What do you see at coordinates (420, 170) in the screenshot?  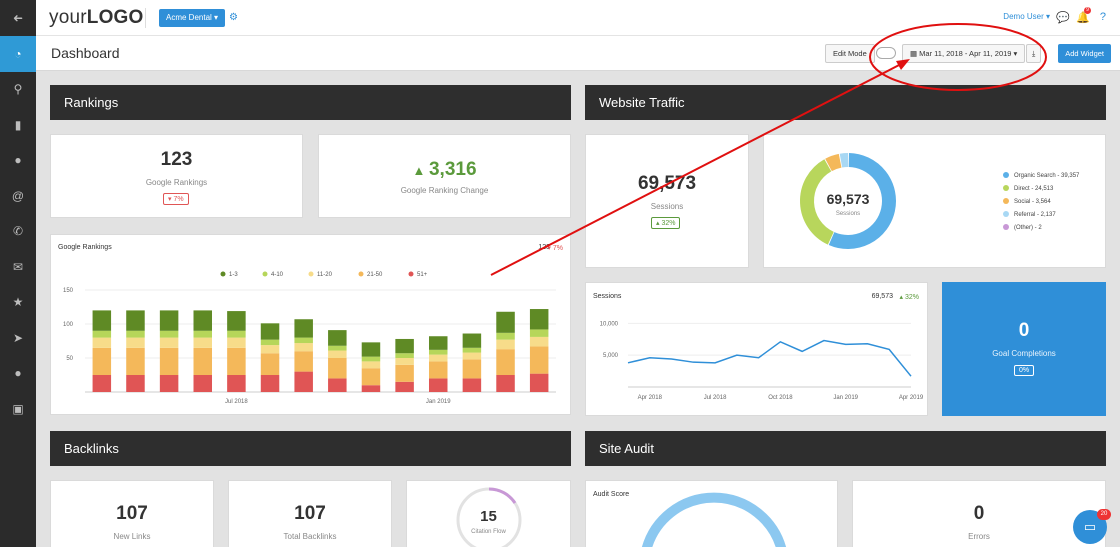 I see `up-arrow-icon: ▲` at bounding box center [420, 170].